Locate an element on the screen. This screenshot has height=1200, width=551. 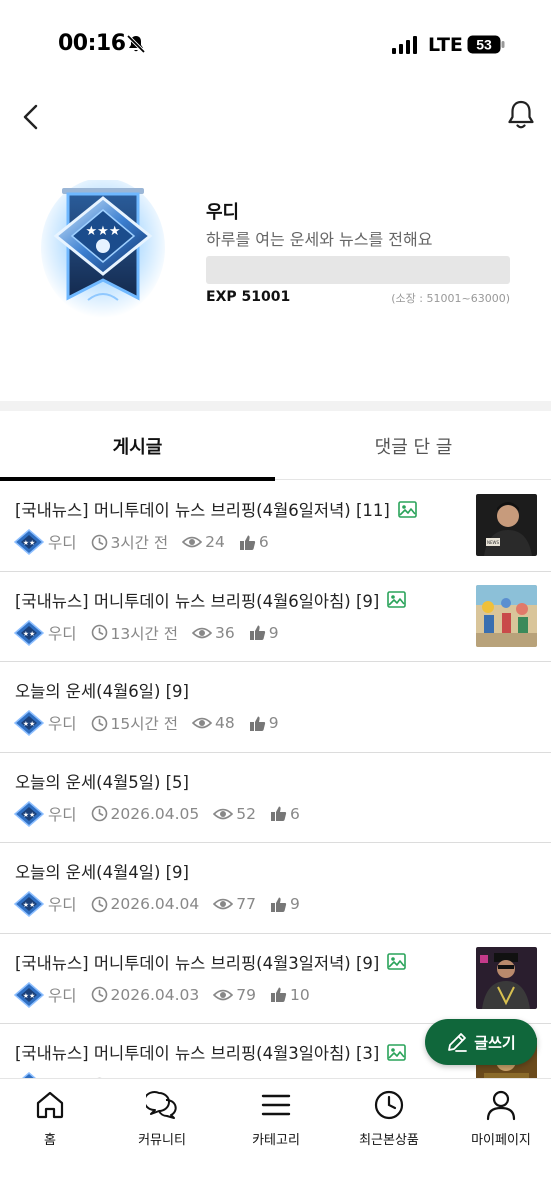
write-post-button: 글쓰기 is located at coordinates (481, 1042).